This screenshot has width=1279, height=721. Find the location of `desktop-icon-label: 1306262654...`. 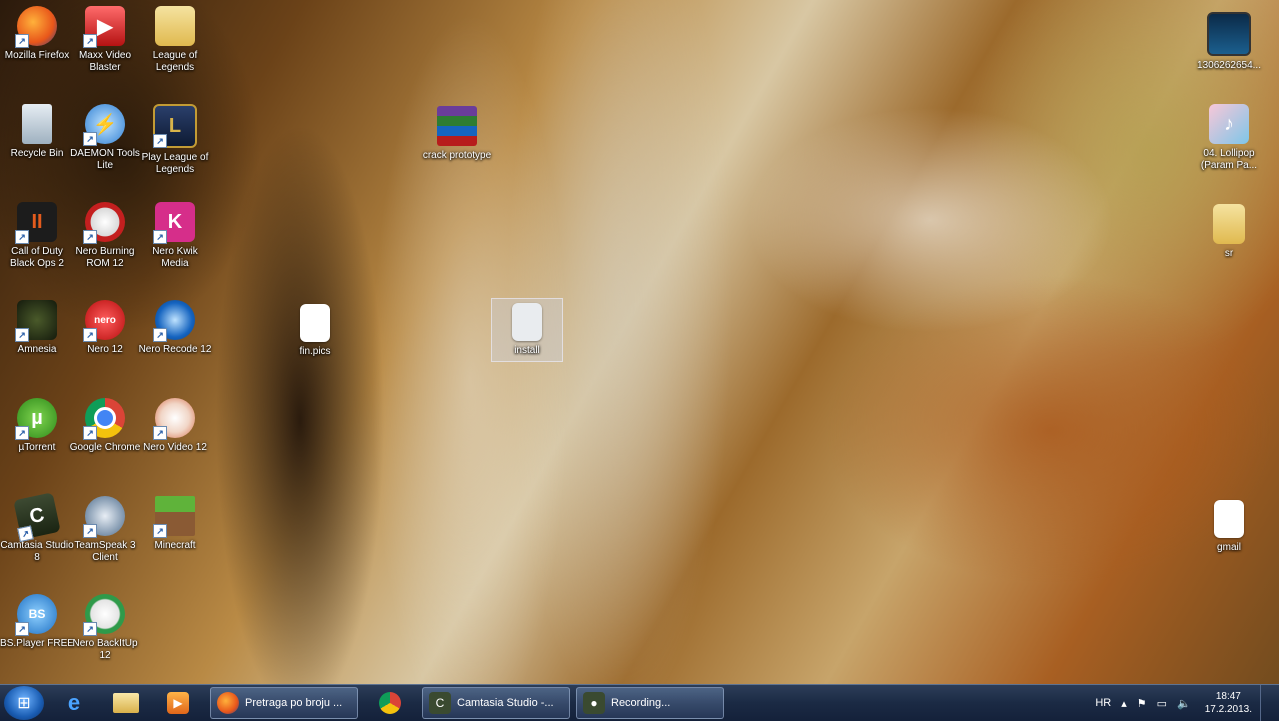

desktop-icon-label: 1306262654... is located at coordinates (1229, 65).